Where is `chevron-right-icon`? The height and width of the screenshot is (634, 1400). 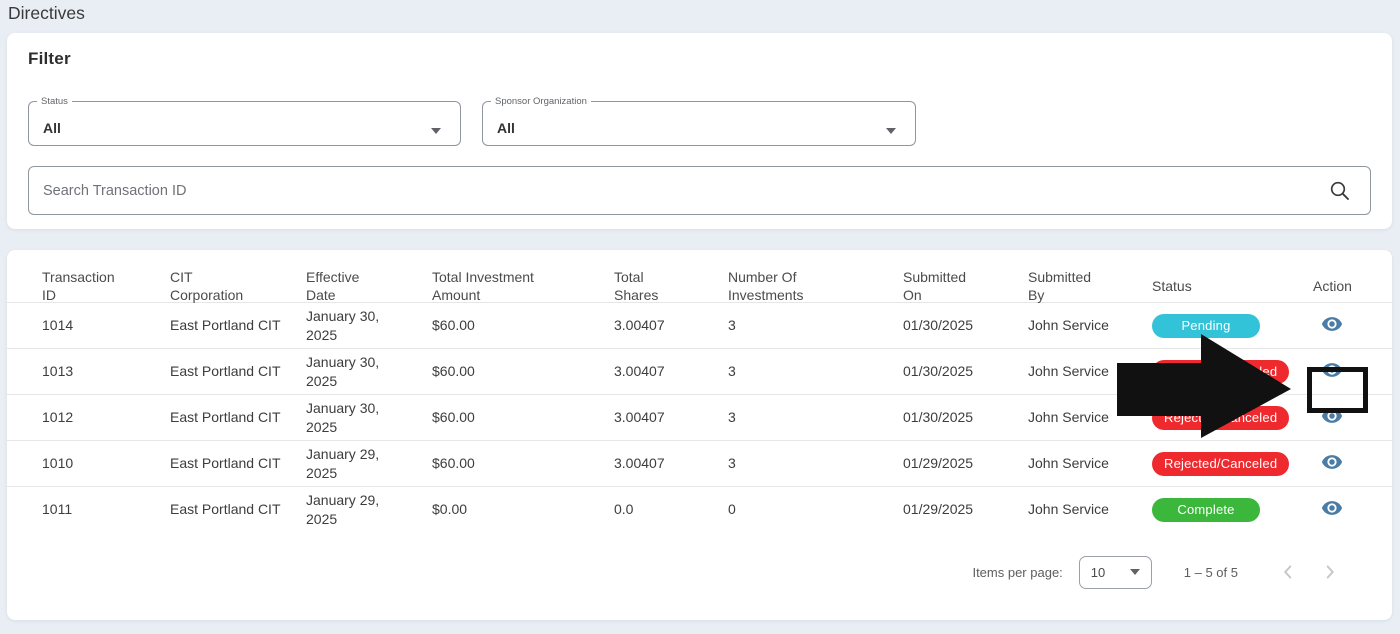 chevron-right-icon is located at coordinates (1330, 572).